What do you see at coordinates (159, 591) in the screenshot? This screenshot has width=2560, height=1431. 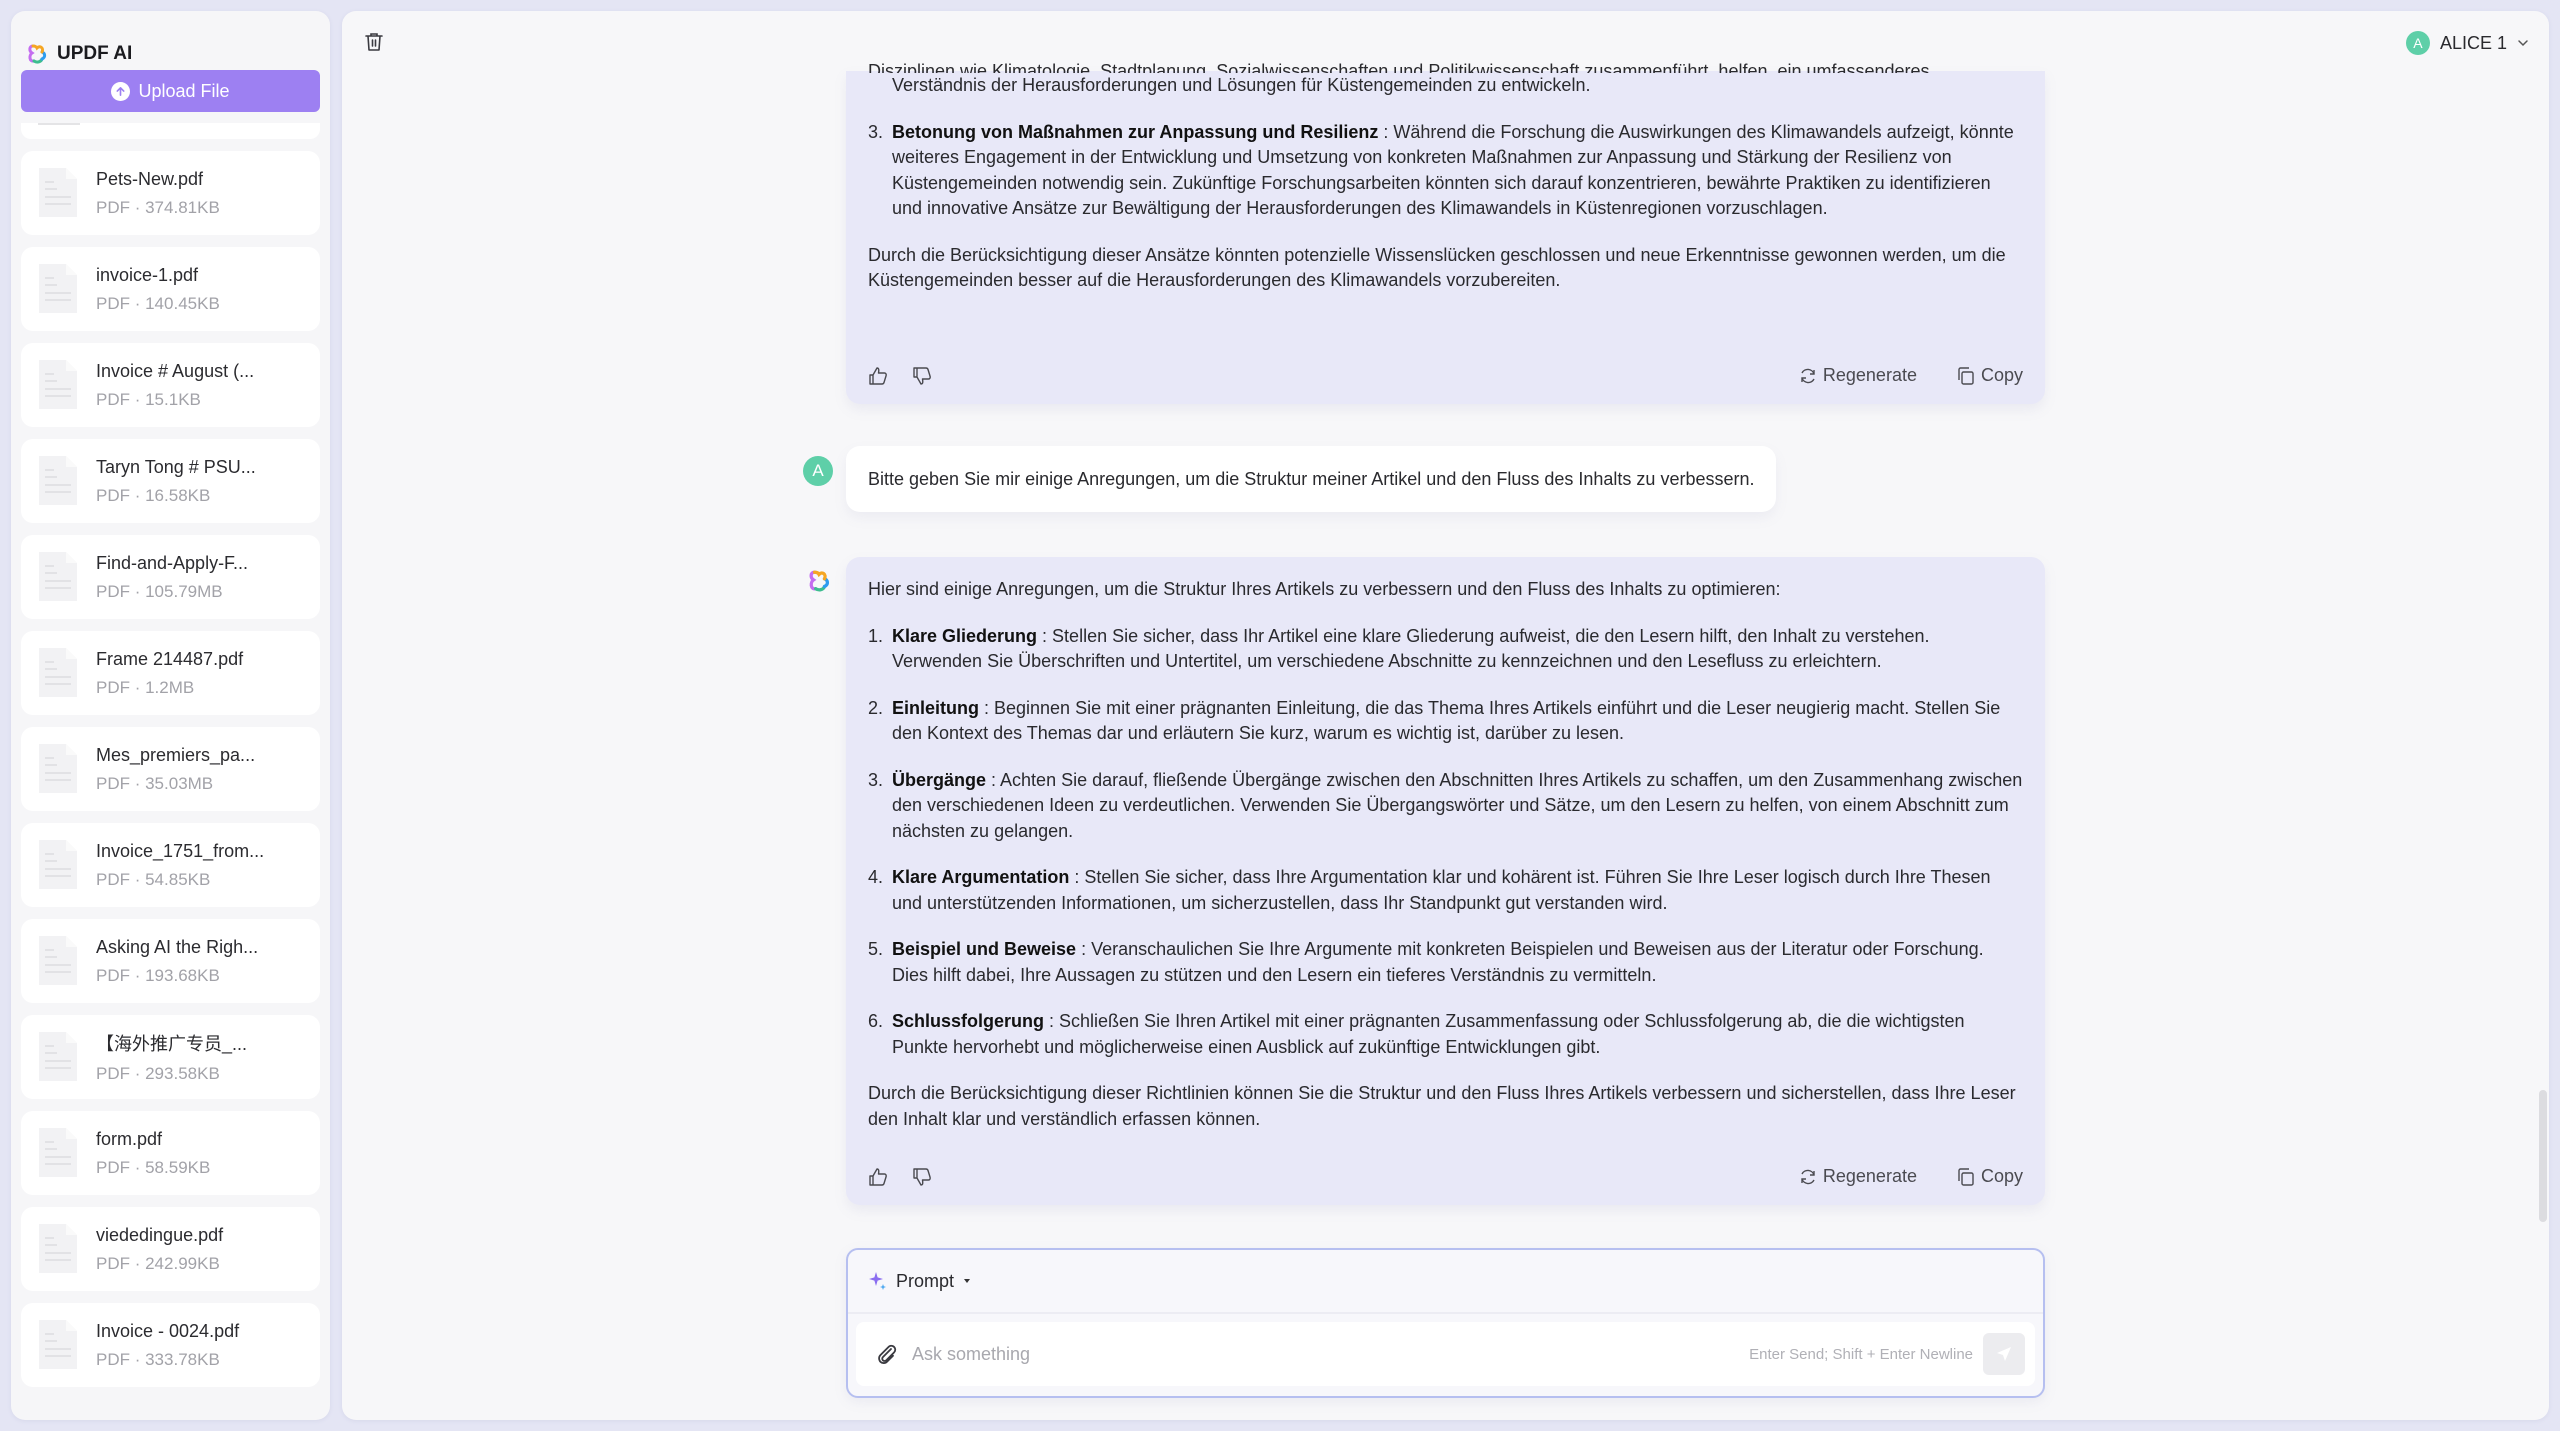 I see `file-meta: PDF · 105.79MB` at bounding box center [159, 591].